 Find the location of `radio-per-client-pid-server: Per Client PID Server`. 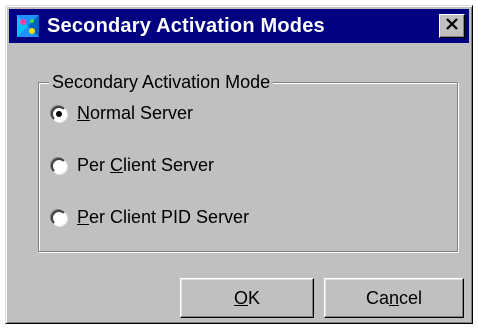

radio-per-client-pid-server: Per Client PID Server is located at coordinates (150, 217).